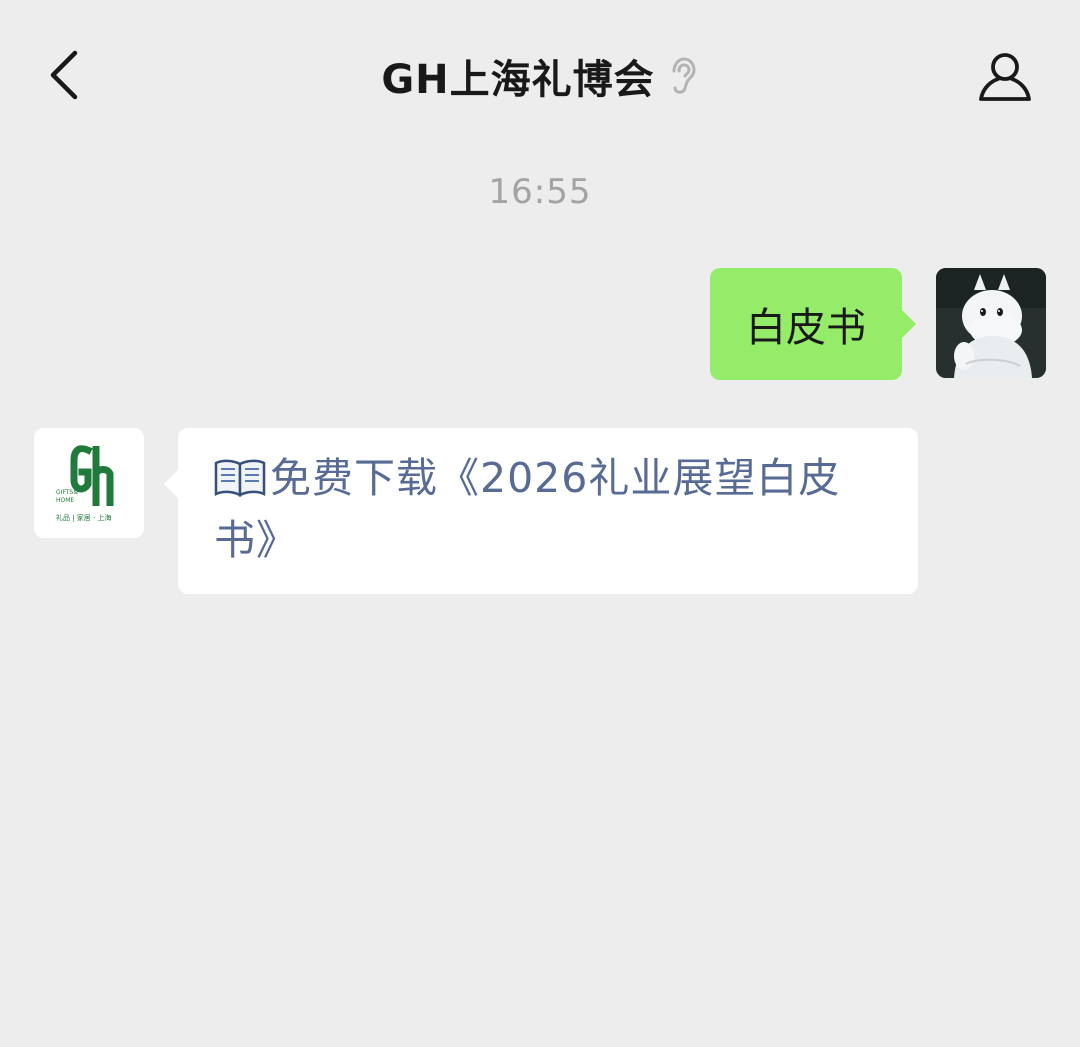  What do you see at coordinates (813, 324) in the screenshot?
I see `outgoing-message-bubble: 白皮书` at bounding box center [813, 324].